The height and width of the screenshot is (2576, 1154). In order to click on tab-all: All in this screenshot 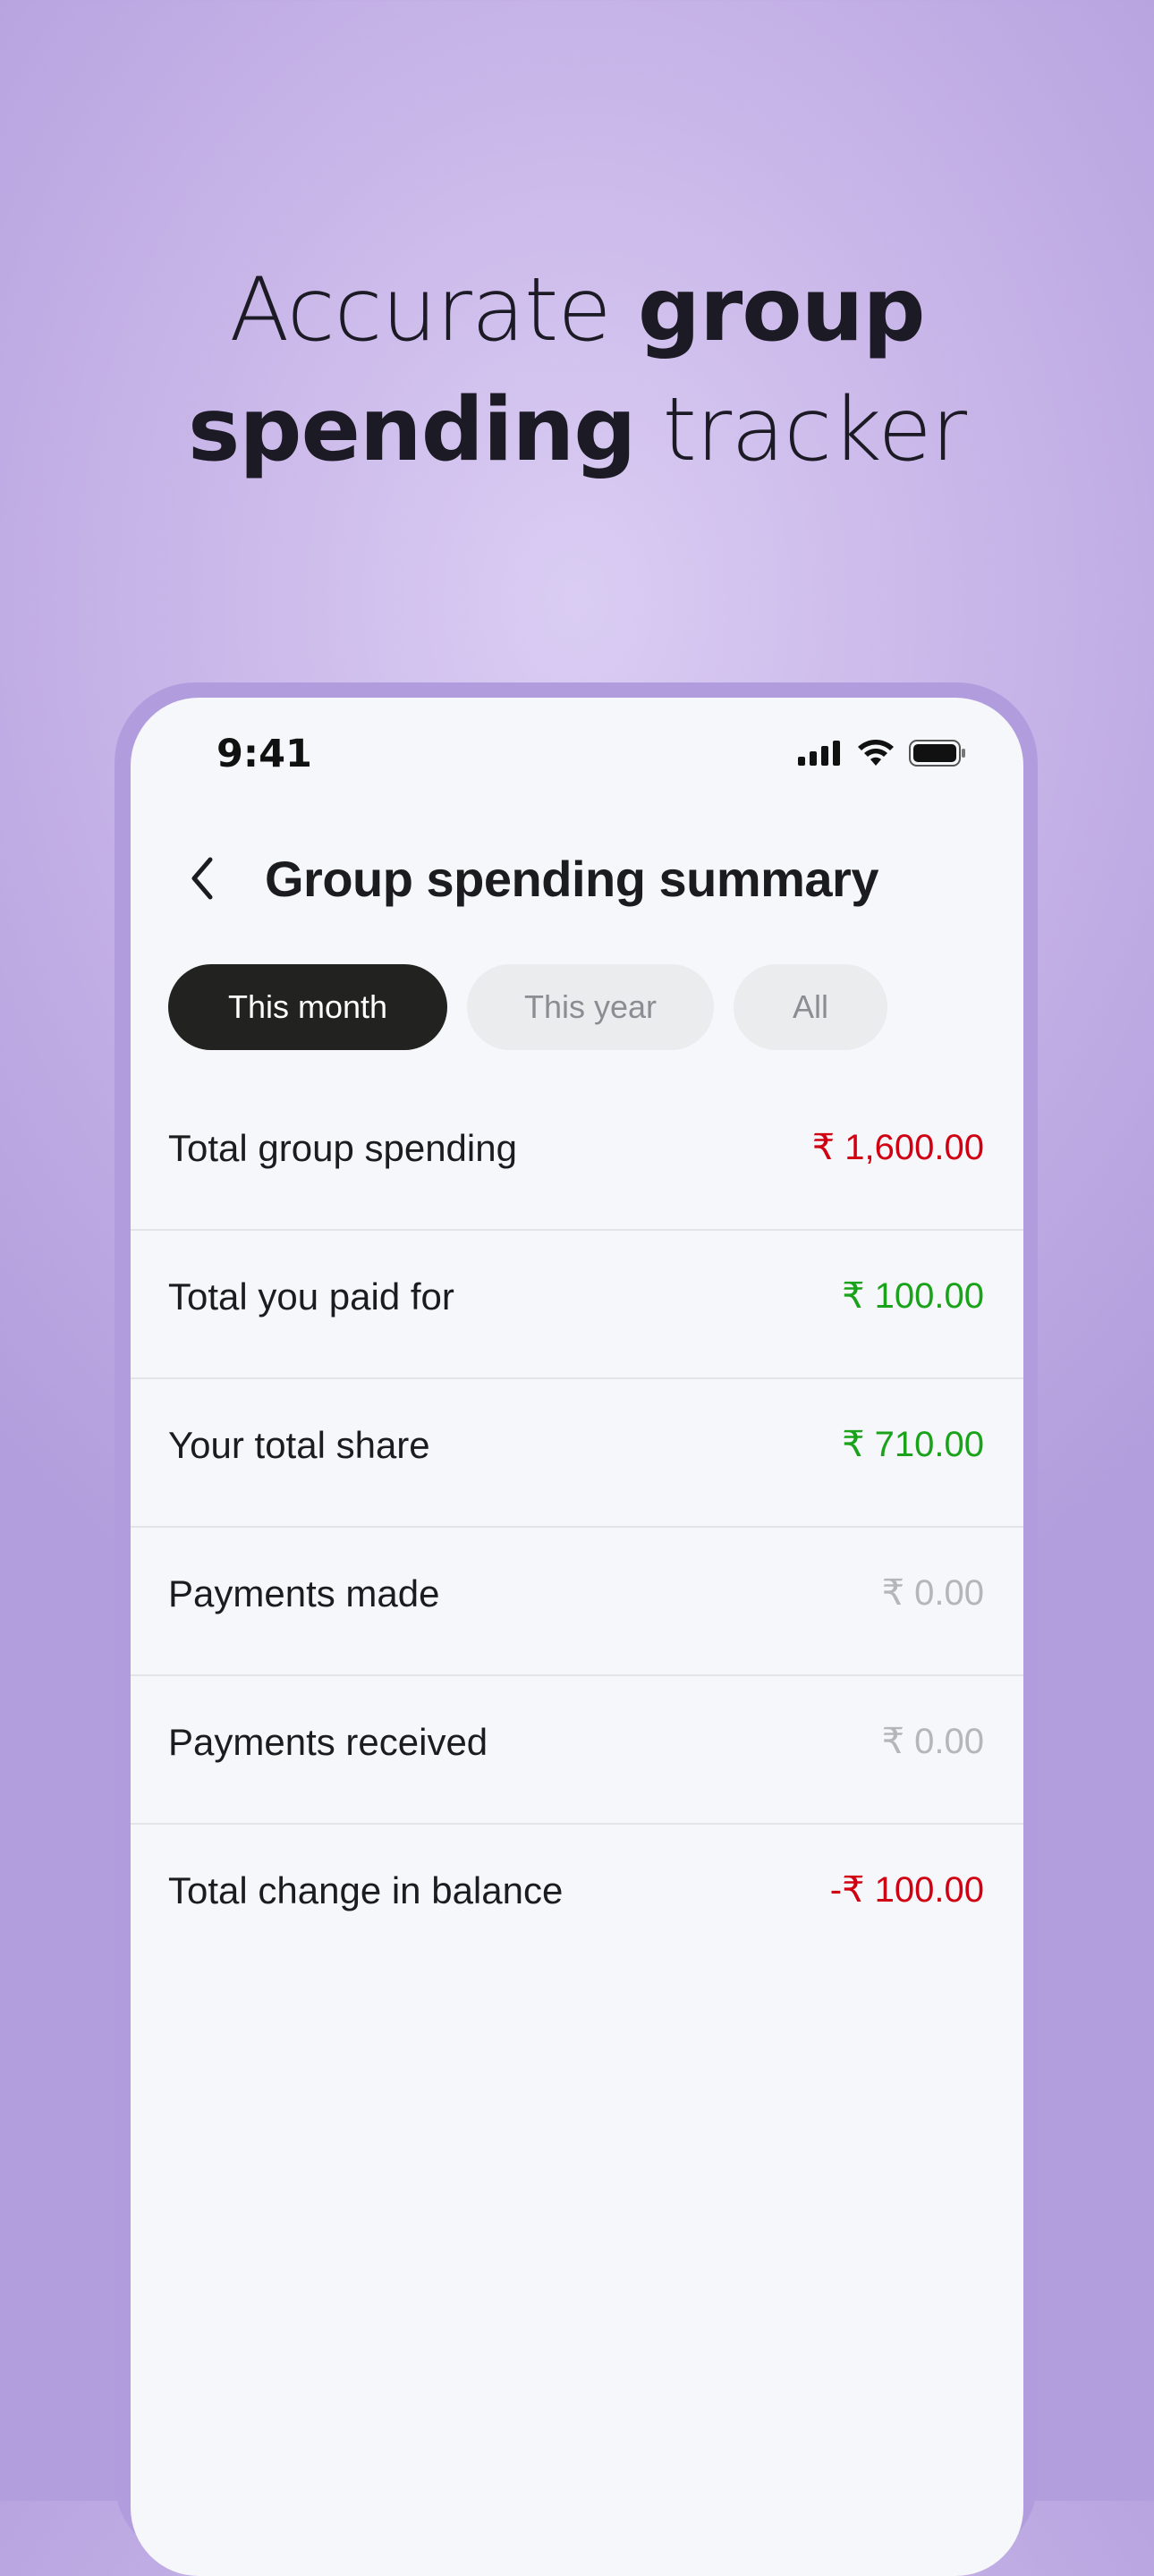, I will do `click(810, 1007)`.